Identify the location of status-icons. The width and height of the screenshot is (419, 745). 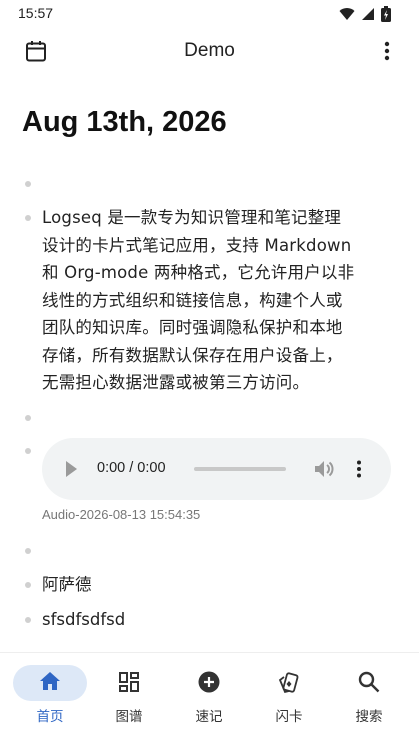
(365, 14).